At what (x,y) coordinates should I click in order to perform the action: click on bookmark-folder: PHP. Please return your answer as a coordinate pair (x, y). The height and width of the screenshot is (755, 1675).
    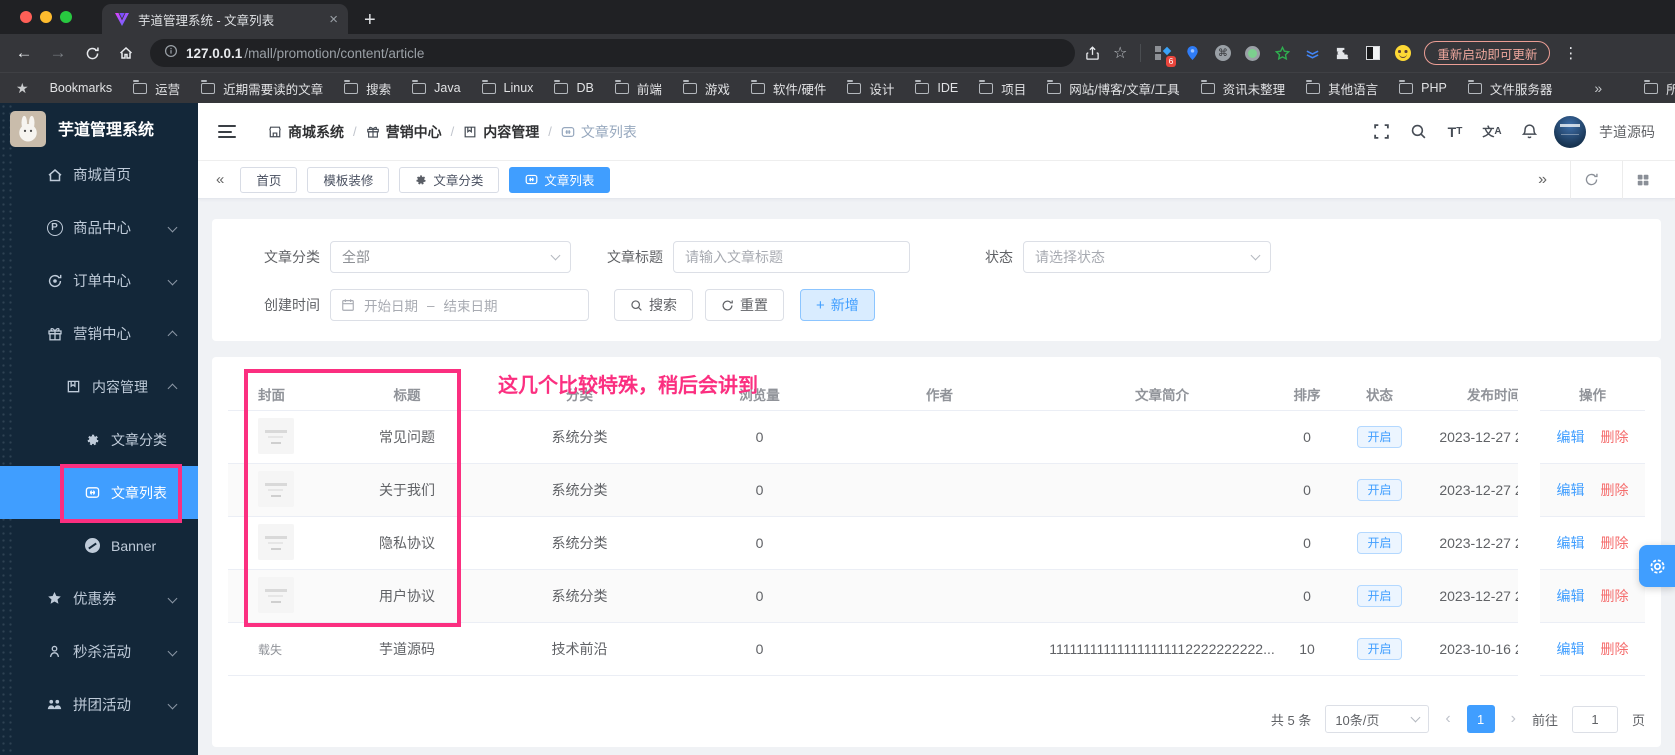
    Looking at the image, I should click on (1423, 87).